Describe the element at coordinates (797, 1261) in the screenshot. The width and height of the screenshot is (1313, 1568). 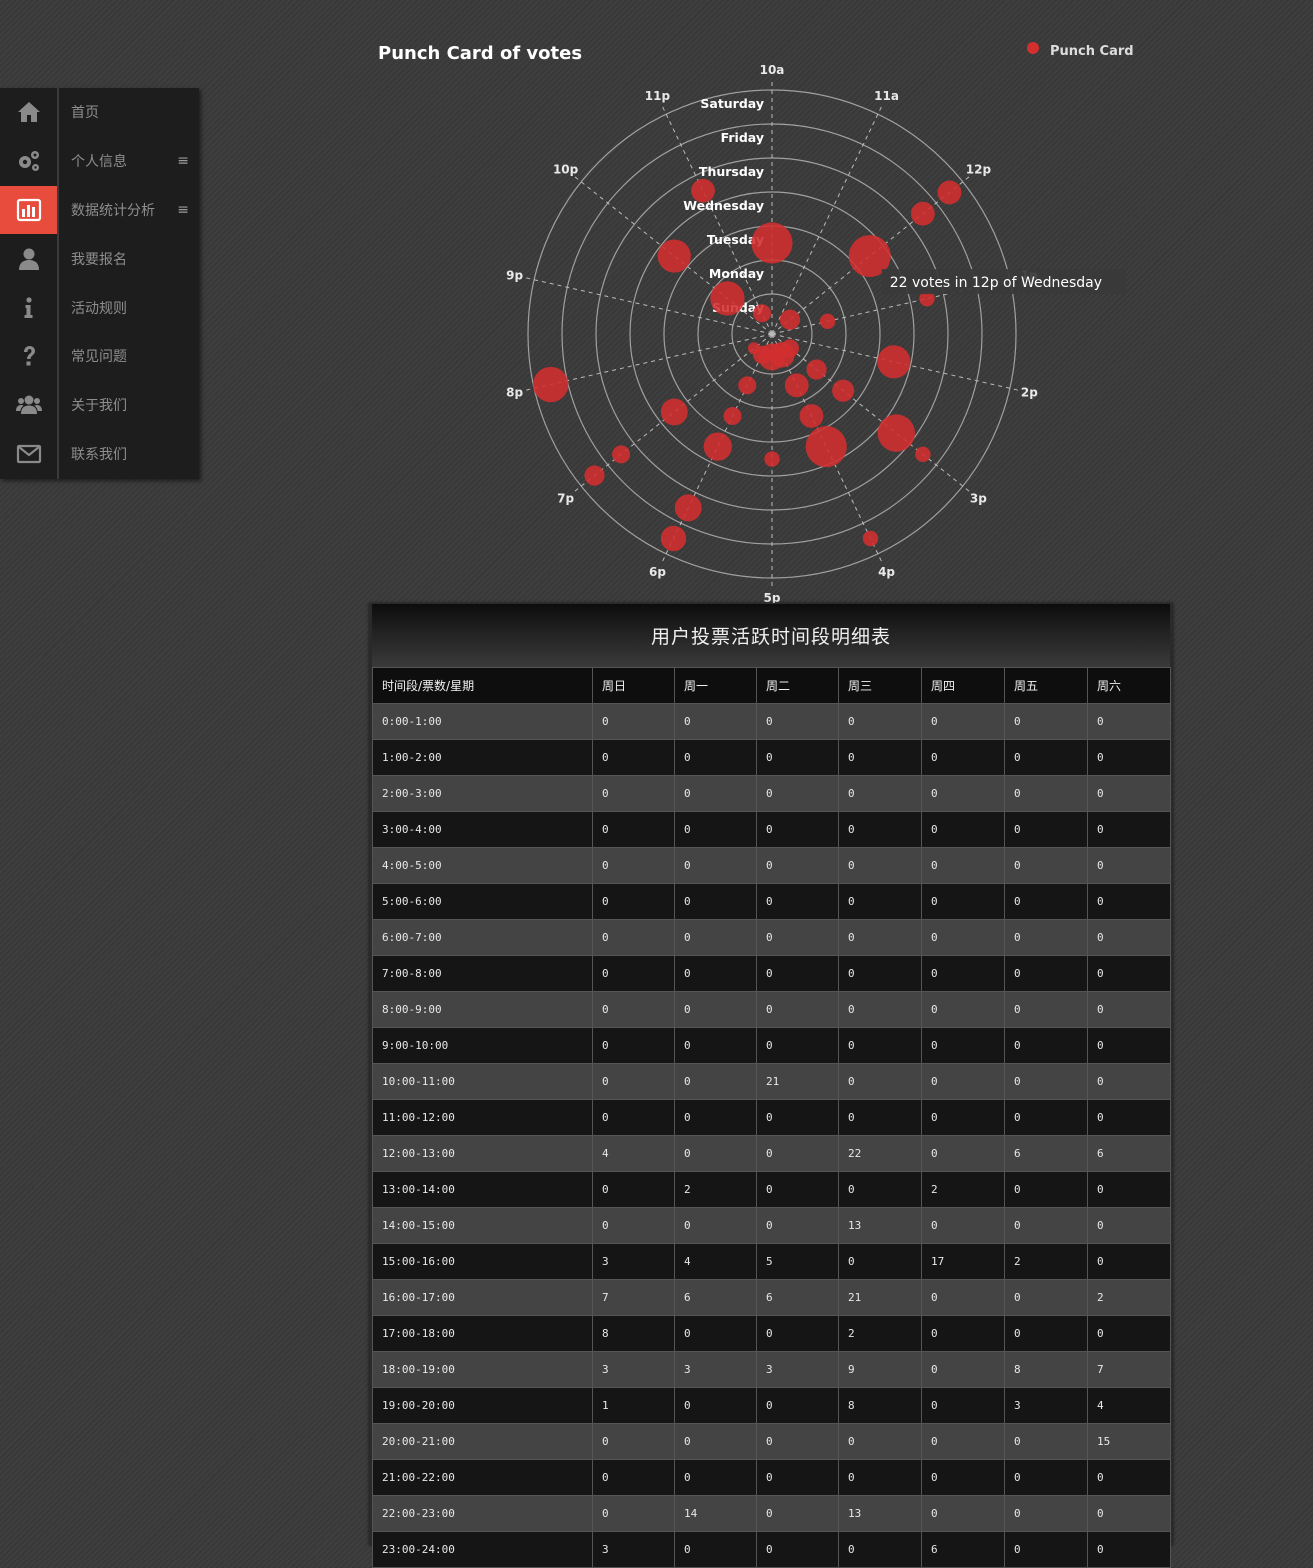
I see `vote-count-cell: 5` at that location.